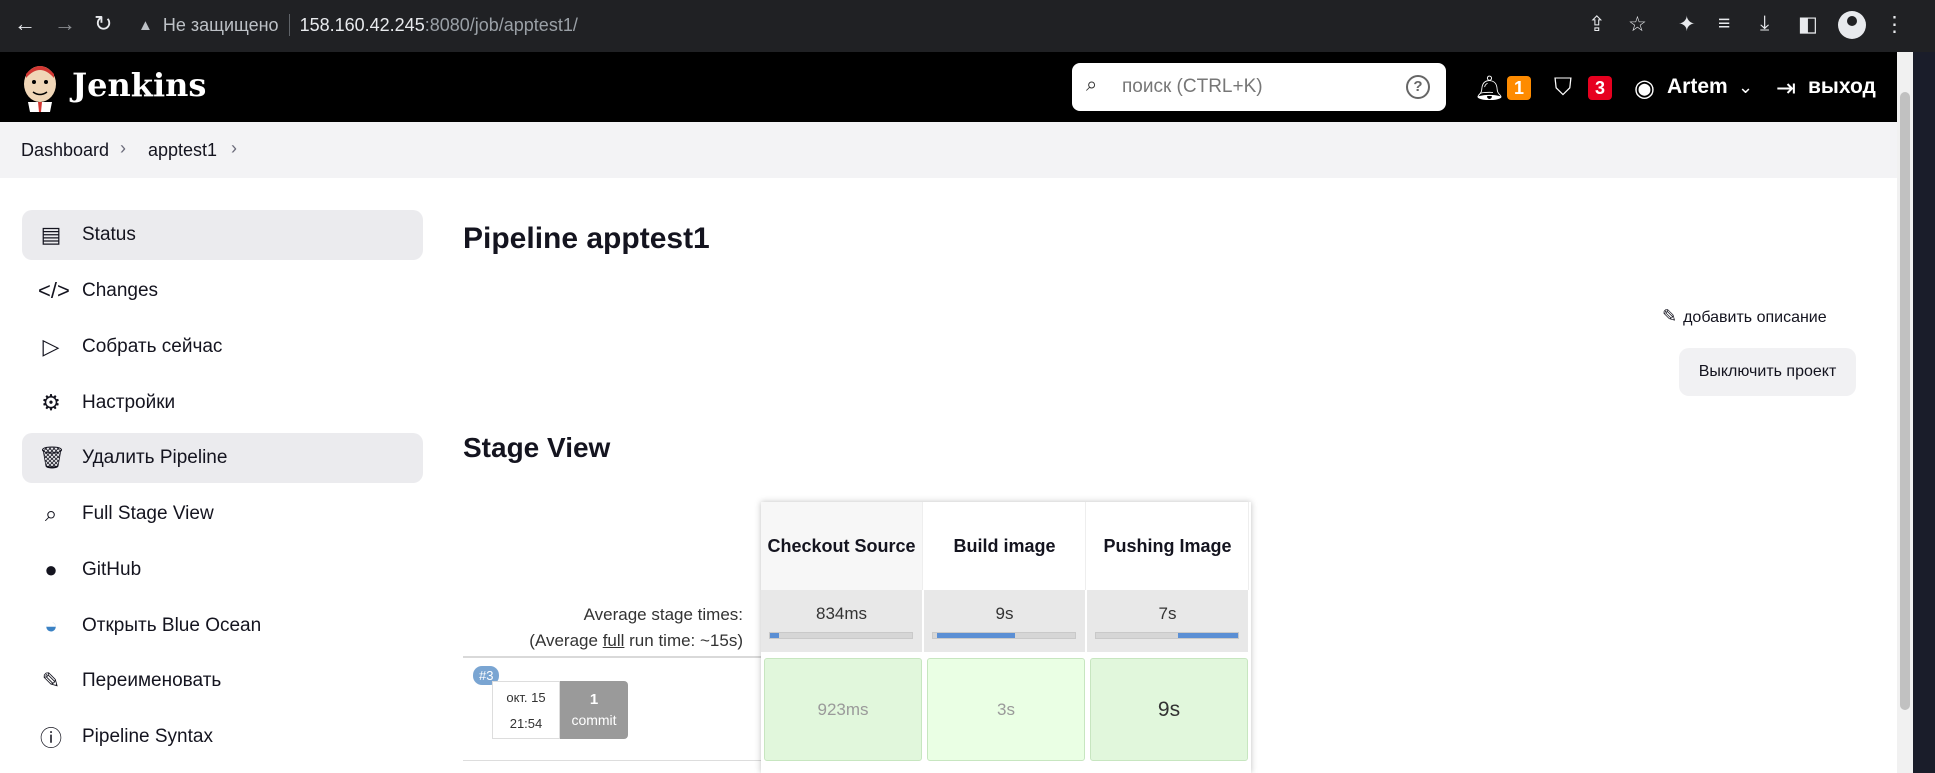 The width and height of the screenshot is (1935, 773). Describe the element at coordinates (1764, 24) in the screenshot. I see `download-icon: ⤓` at that location.